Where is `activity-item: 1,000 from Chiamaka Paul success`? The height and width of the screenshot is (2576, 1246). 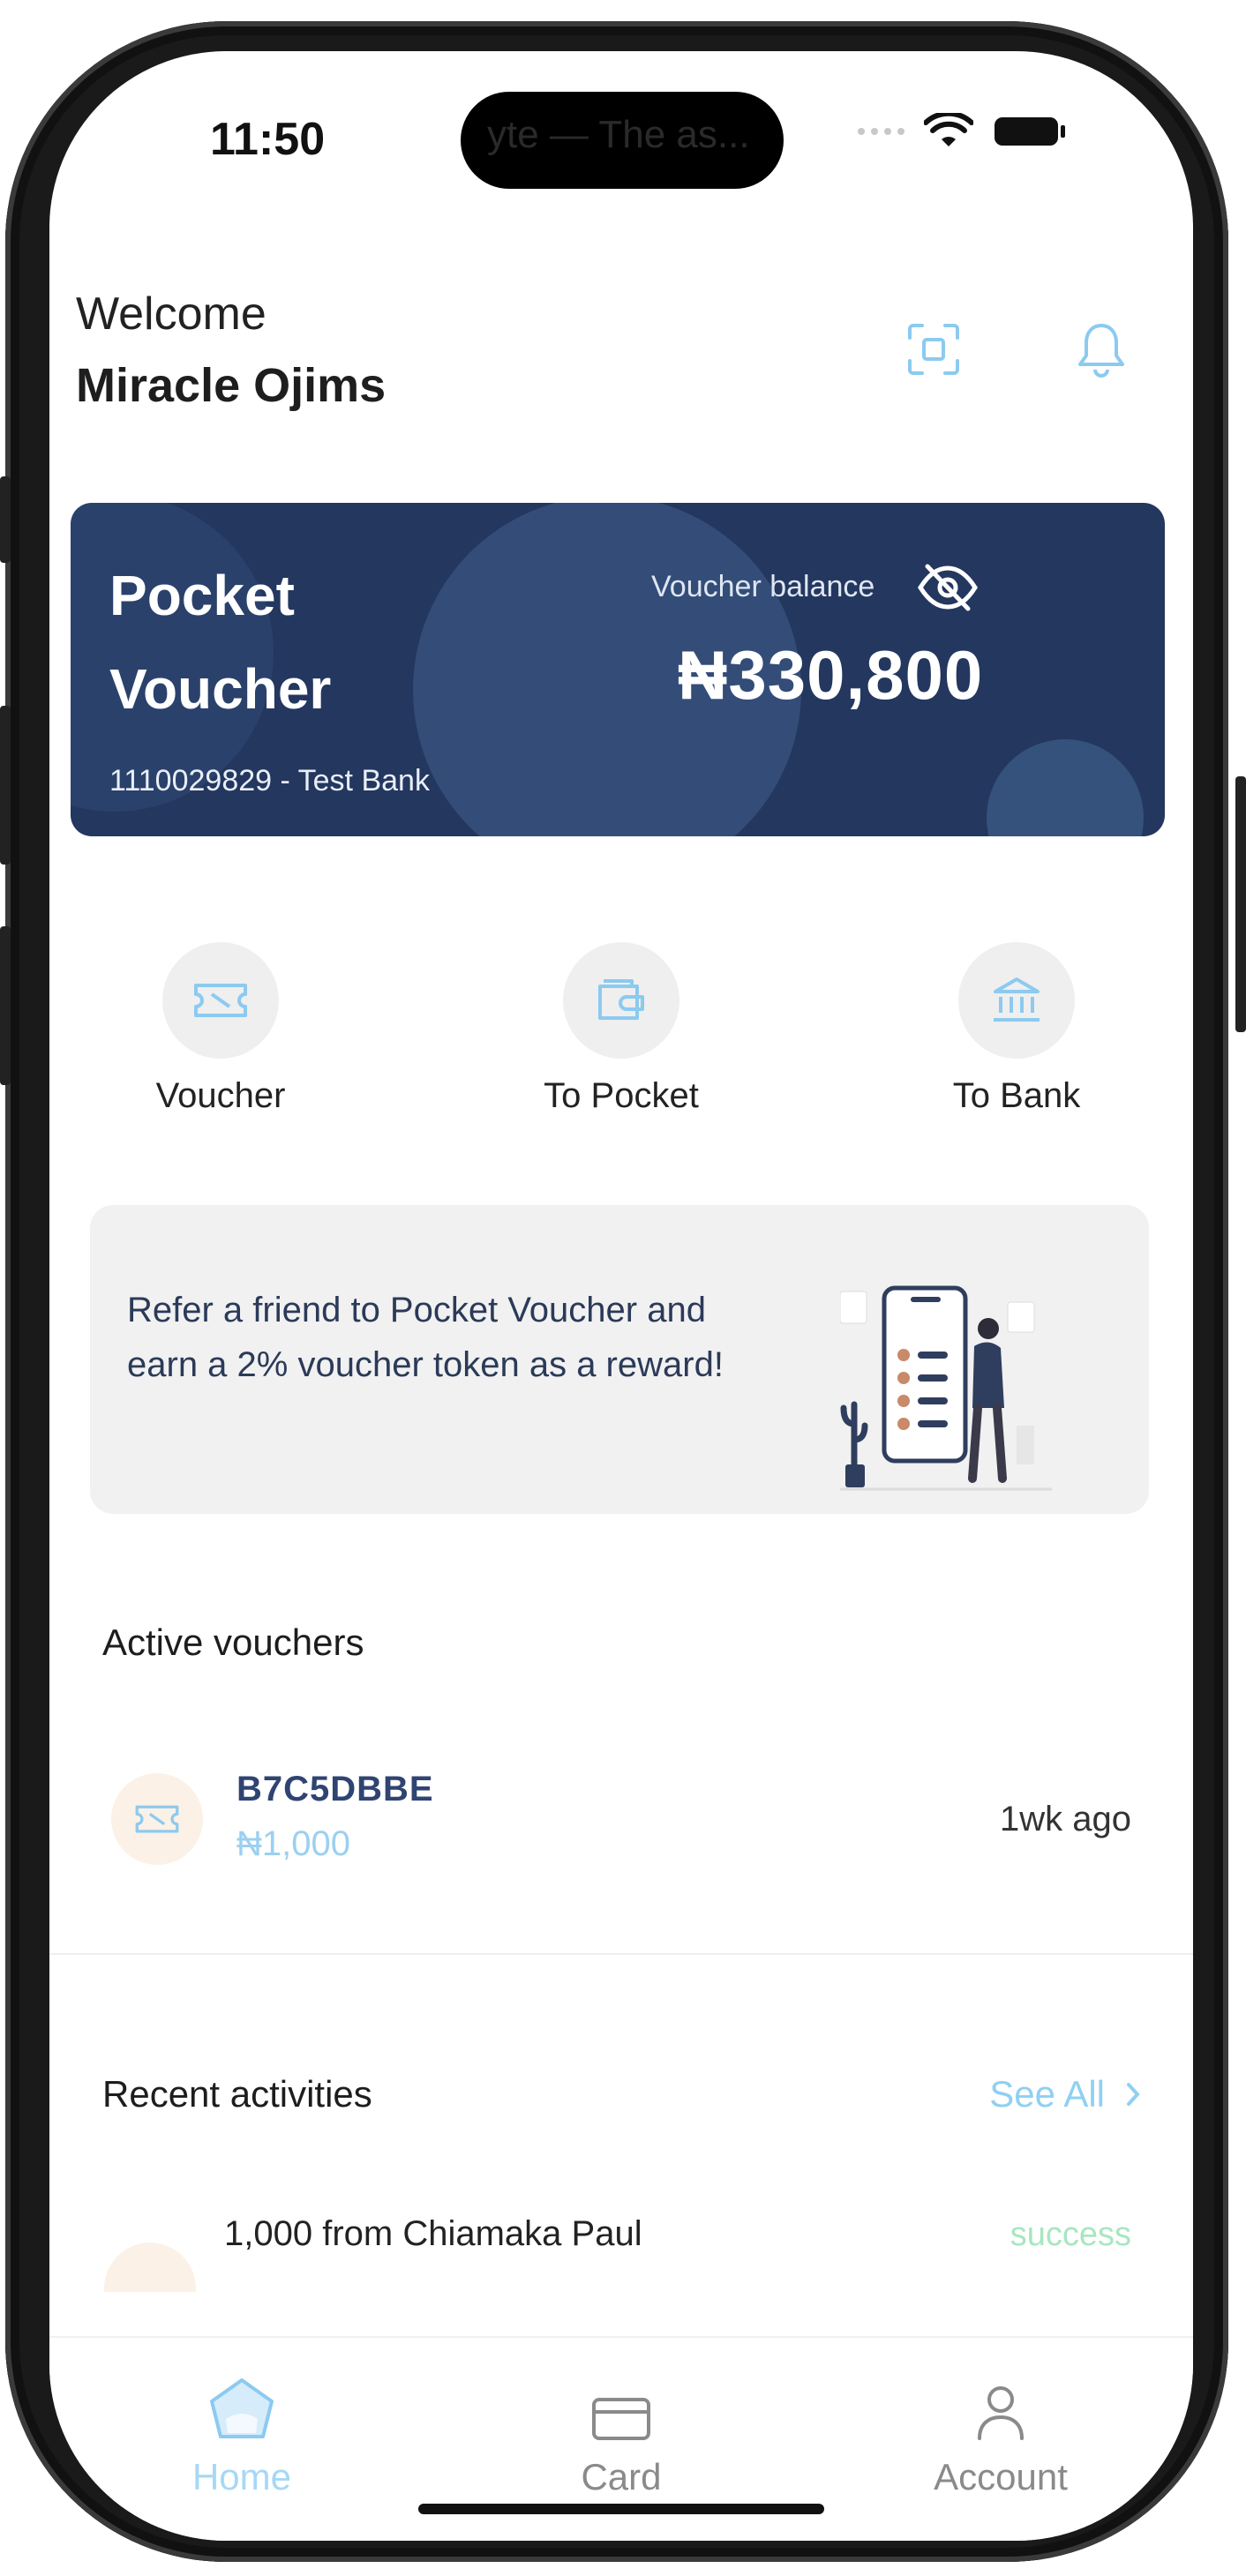
activity-item: 1,000 from Chiamaka Paul success is located at coordinates (621, 2248).